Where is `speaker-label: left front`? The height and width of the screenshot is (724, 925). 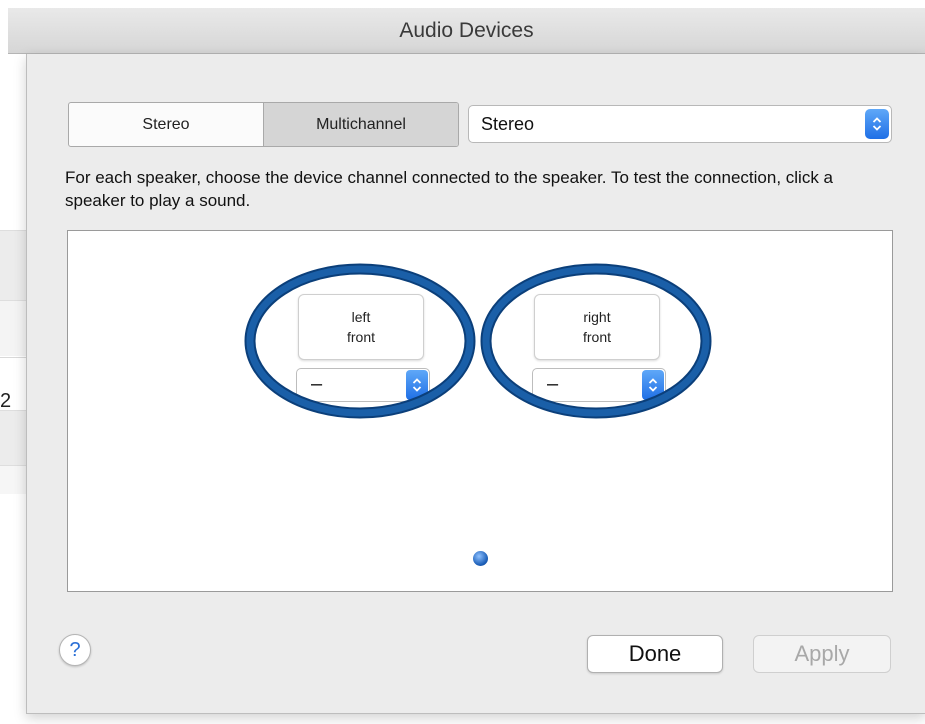 speaker-label: left front is located at coordinates (361, 327).